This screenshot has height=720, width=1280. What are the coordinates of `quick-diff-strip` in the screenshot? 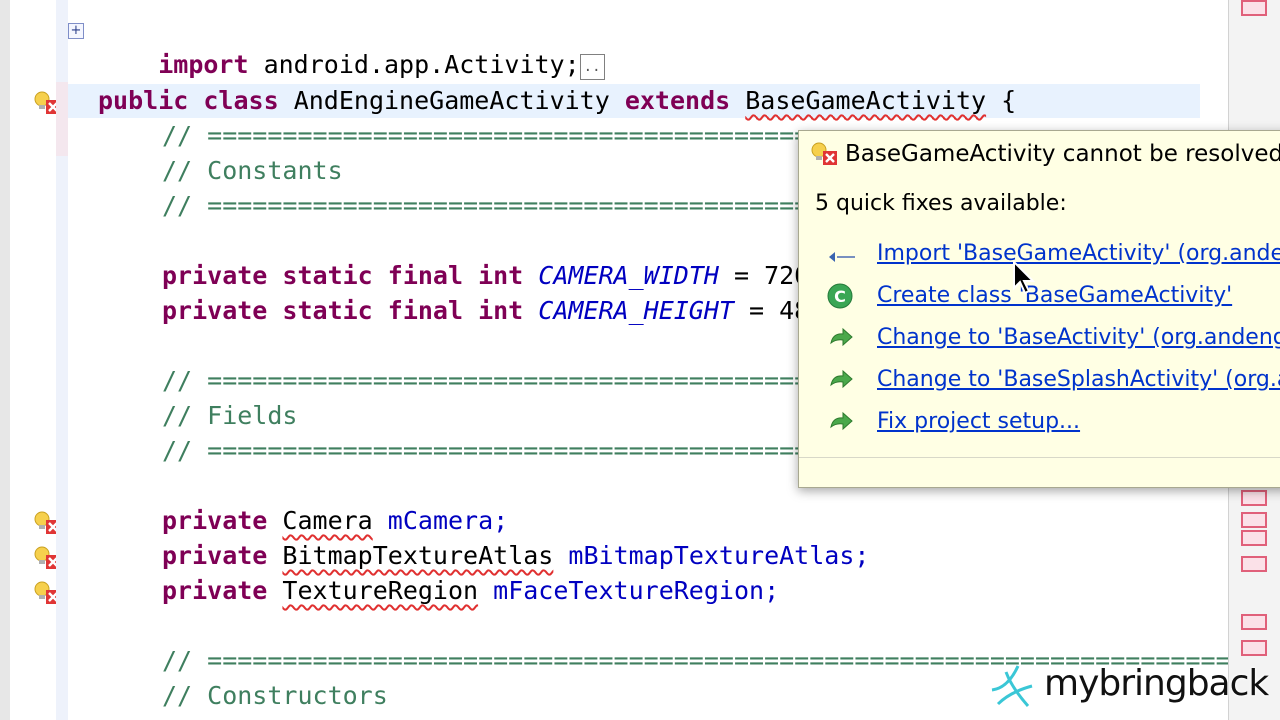 It's located at (62, 360).